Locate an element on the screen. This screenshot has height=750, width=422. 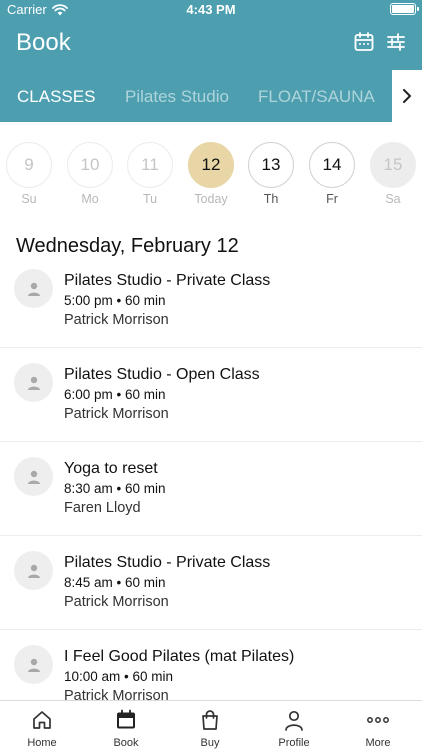
day-13: 13 Th is located at coordinates (271, 174).